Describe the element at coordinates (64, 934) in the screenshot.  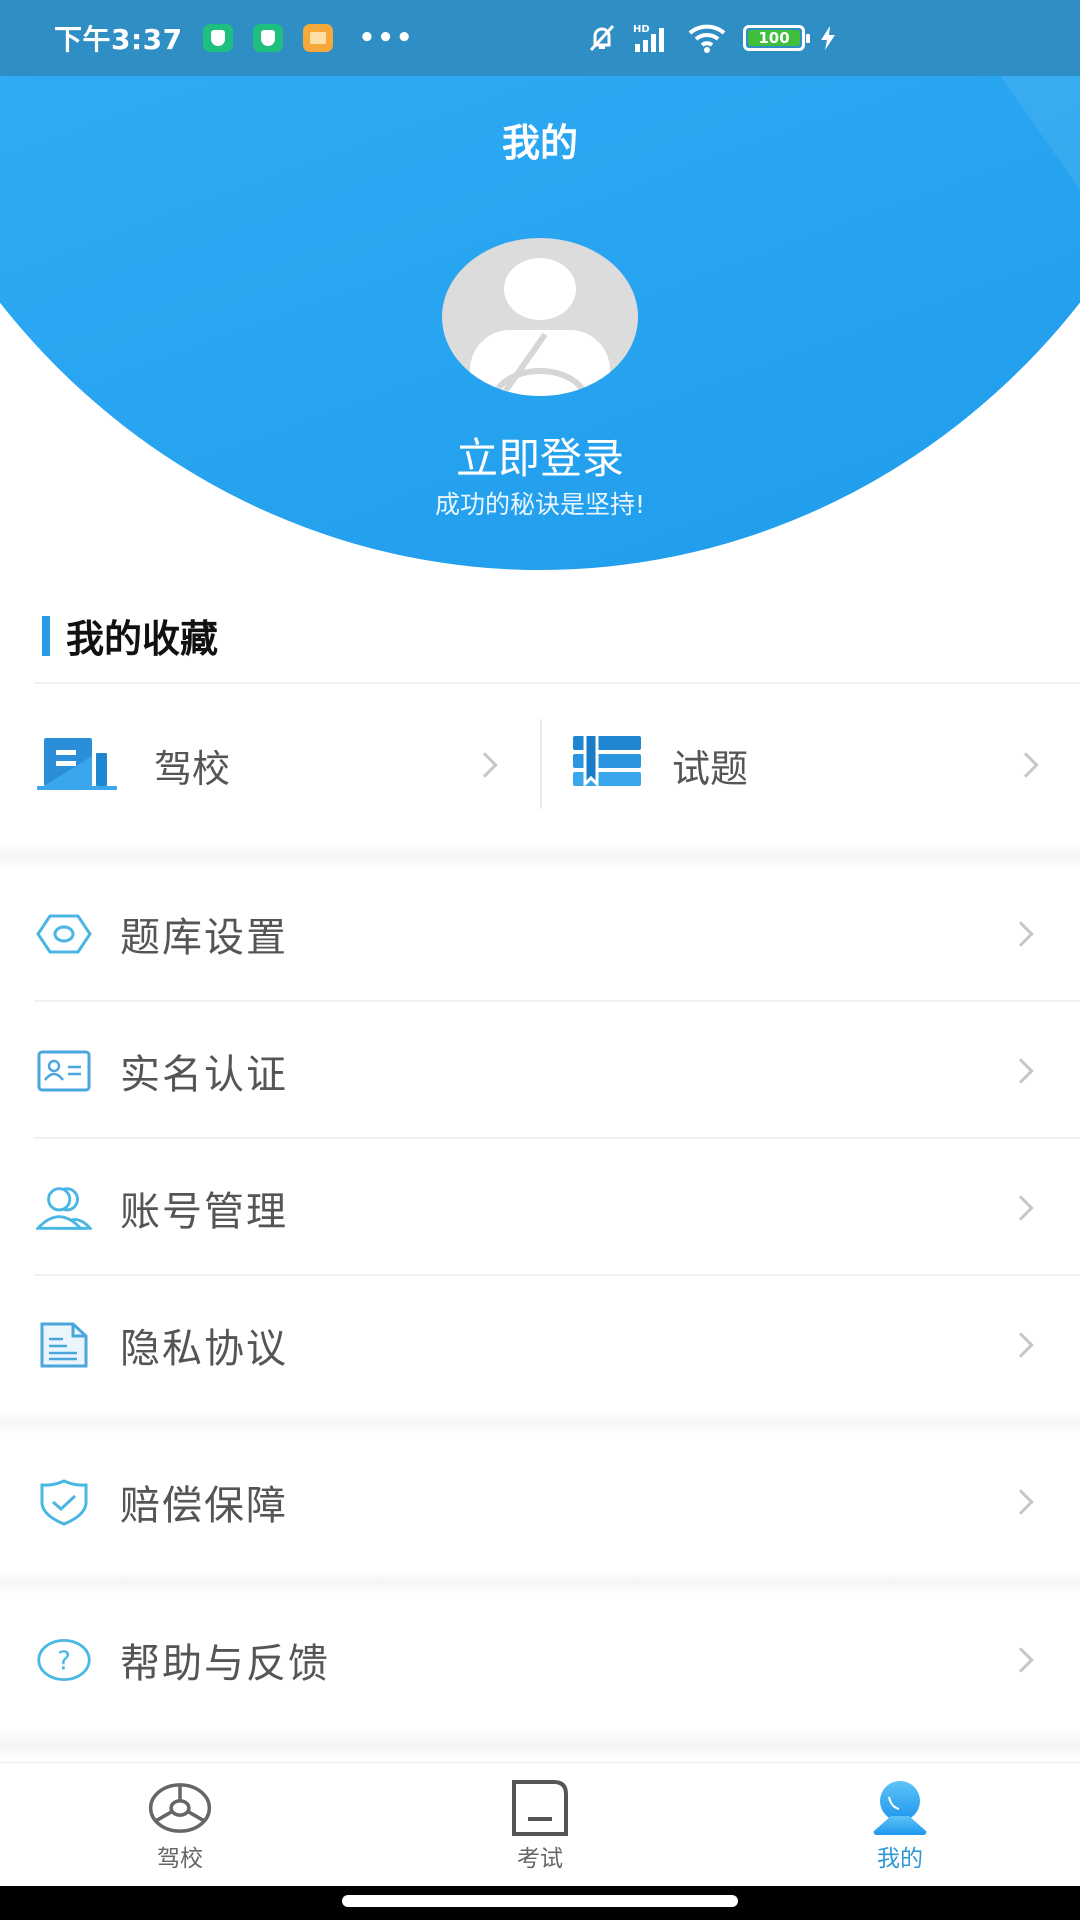
I see `hexagon-settings-icon` at that location.